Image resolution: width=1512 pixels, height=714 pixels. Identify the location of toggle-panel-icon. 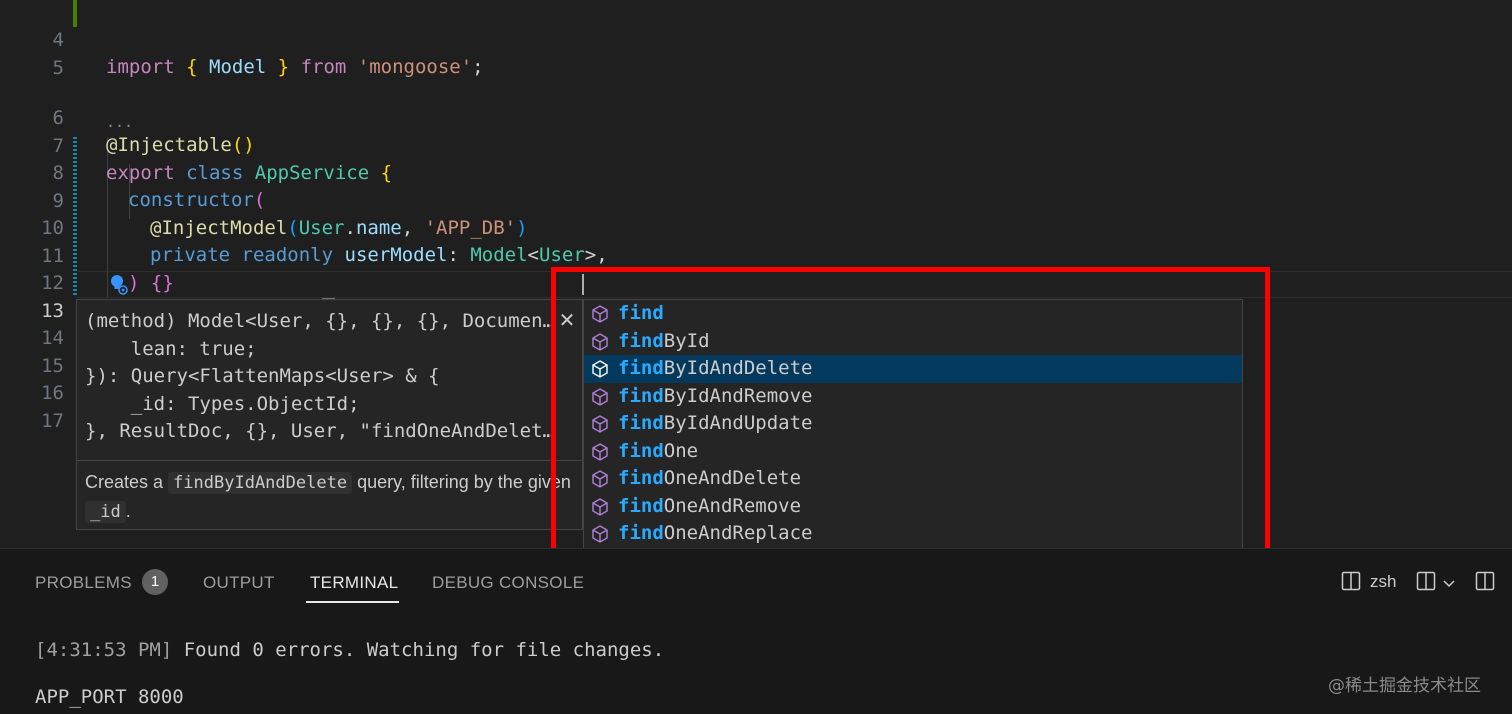
(1485, 583).